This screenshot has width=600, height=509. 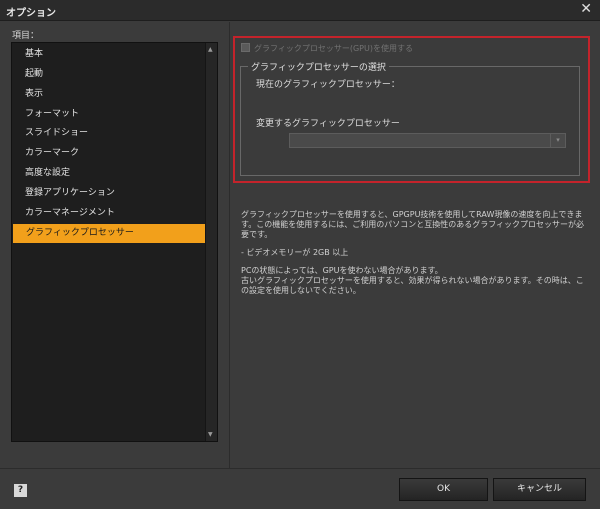 I want to click on description-requirement: - ビデオメモリーが 2GB 以上, so click(x=295, y=252).